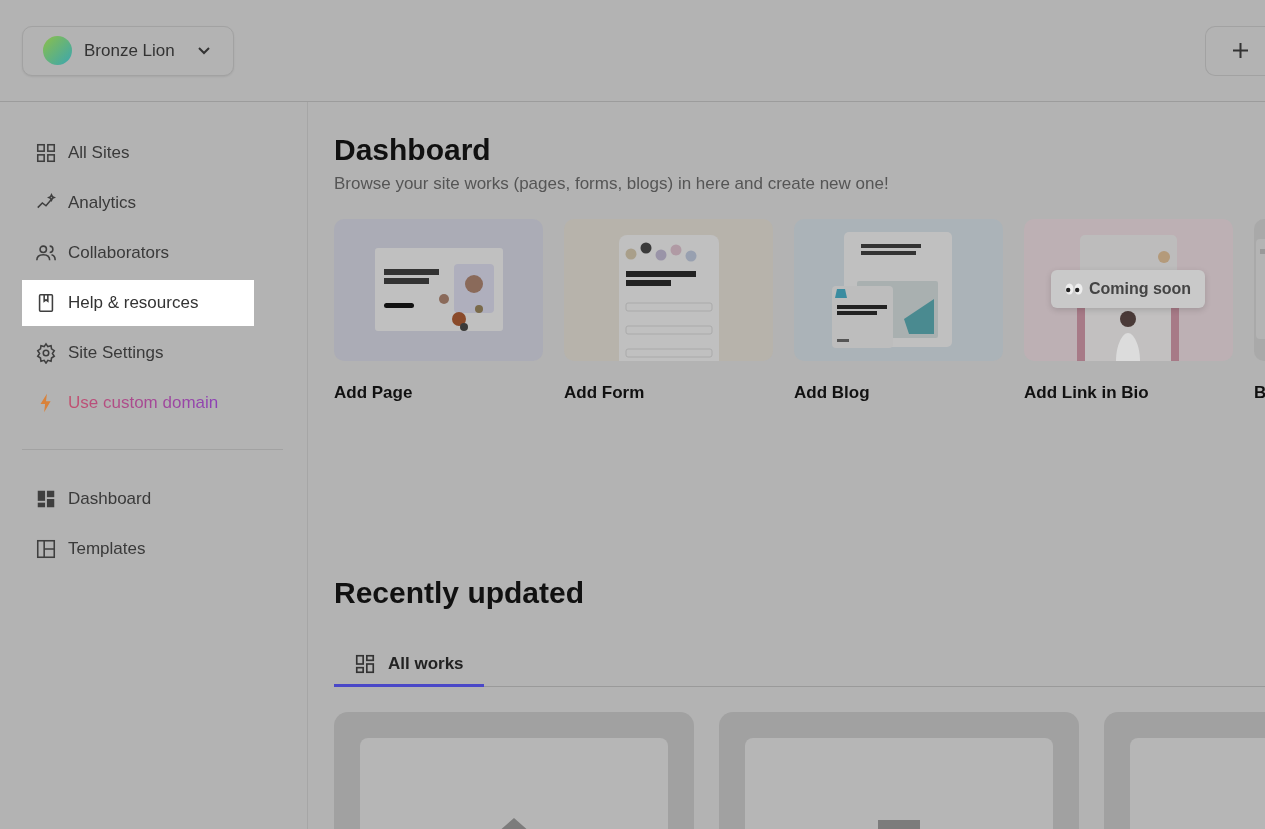 The image size is (1265, 829). What do you see at coordinates (438, 393) in the screenshot?
I see `card-title: Add Page` at bounding box center [438, 393].